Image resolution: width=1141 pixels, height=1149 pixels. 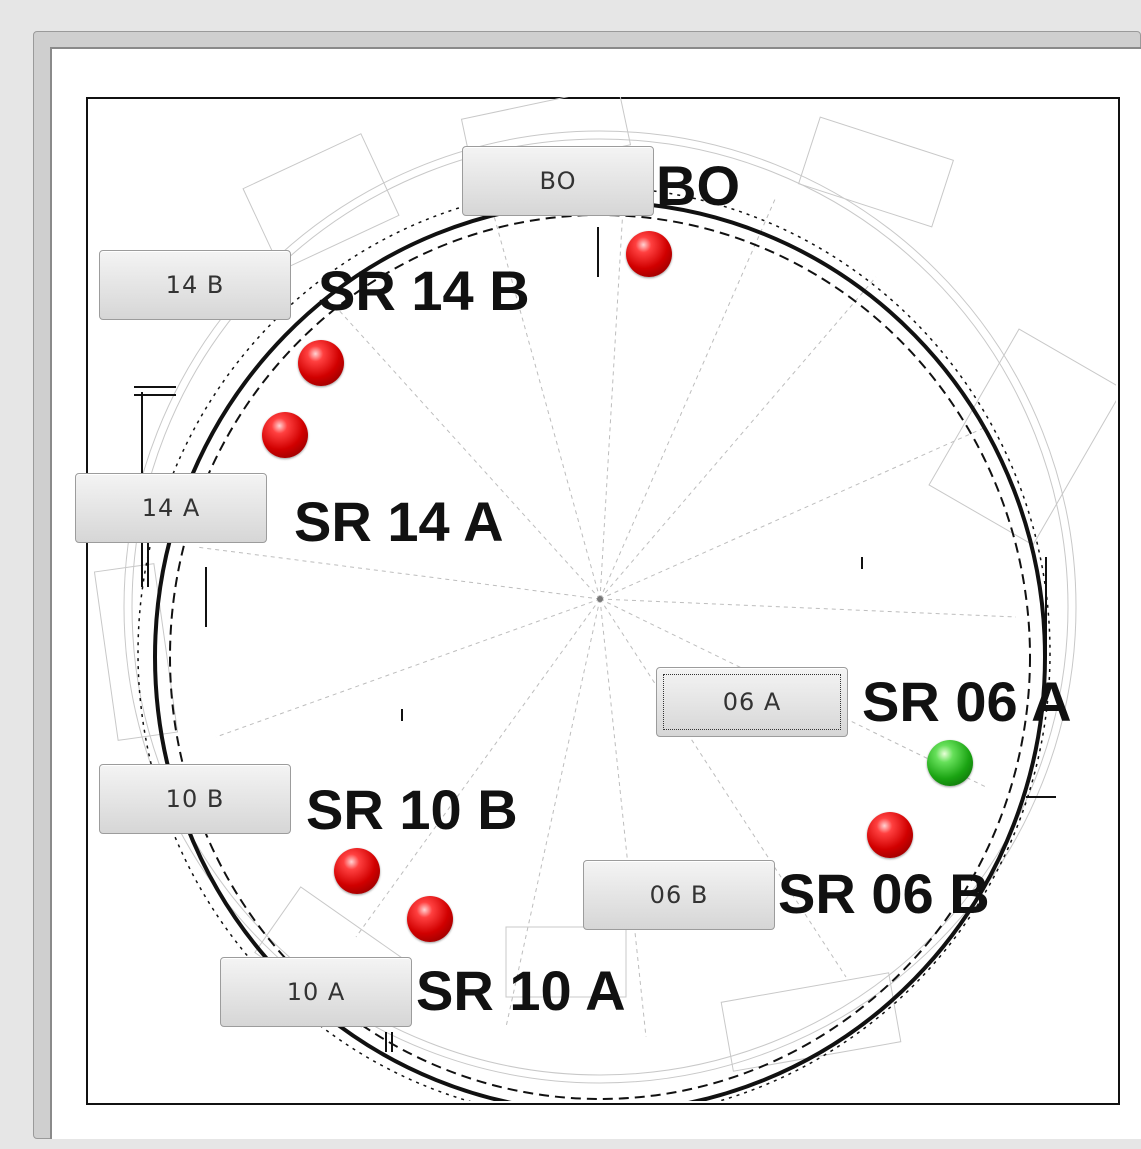 I want to click on focus-ring, so click(x=752, y=702).